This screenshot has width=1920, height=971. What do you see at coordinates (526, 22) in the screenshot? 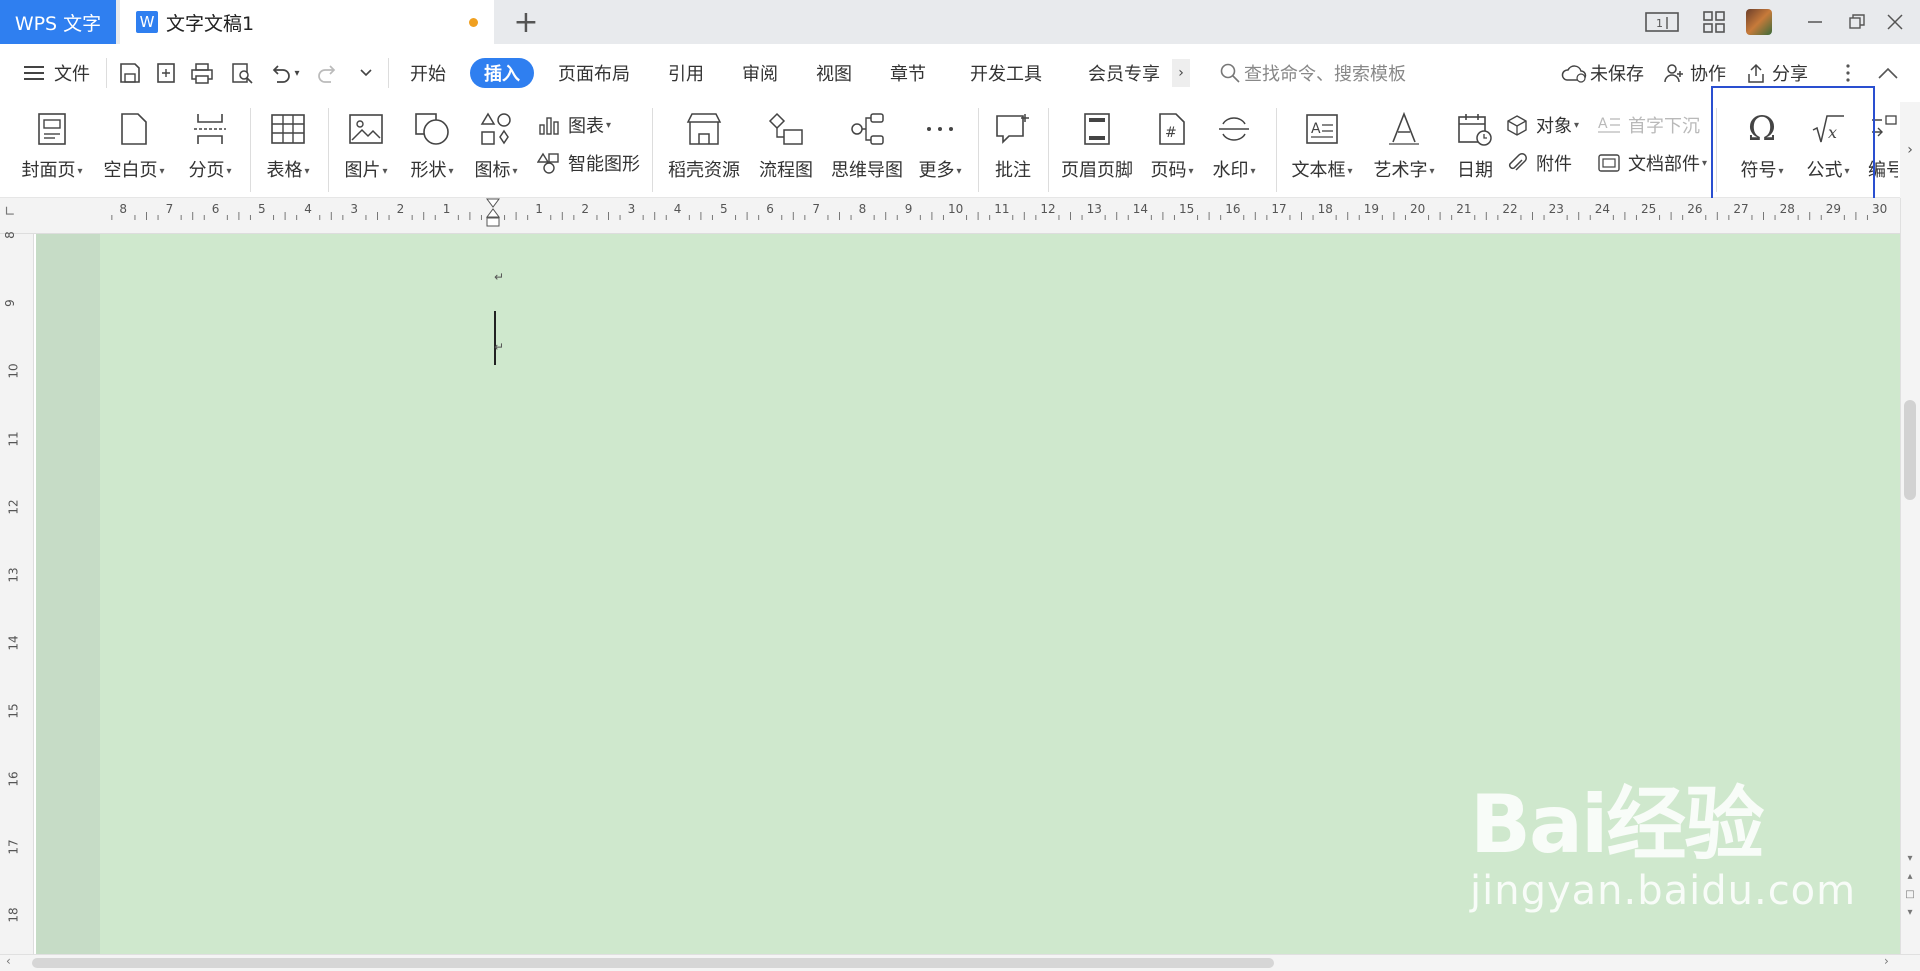
I see `new-tab-button: +` at bounding box center [526, 22].